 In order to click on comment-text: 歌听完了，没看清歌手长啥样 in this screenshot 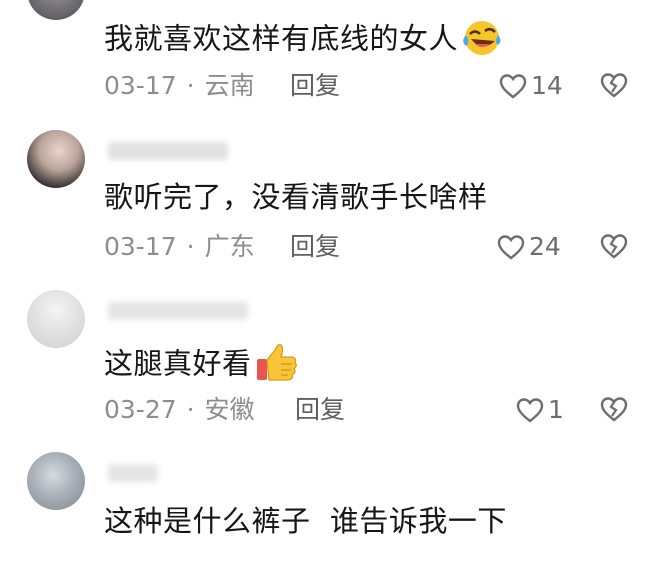, I will do `click(296, 197)`.